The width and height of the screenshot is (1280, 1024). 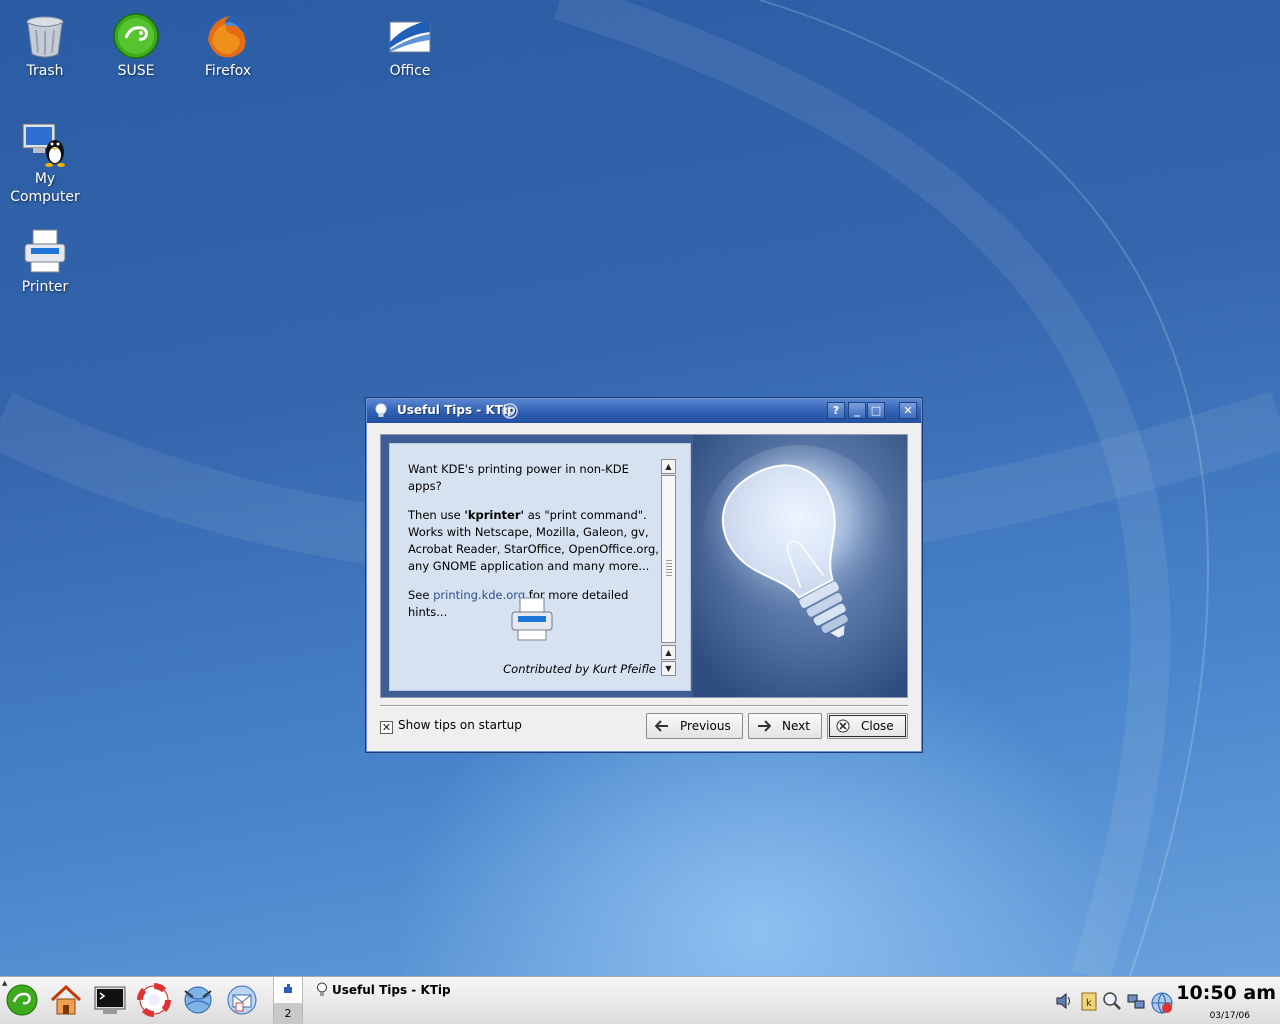 I want to click on taskbar-task-ktip: Useful Tips - KTip, so click(x=383, y=989).